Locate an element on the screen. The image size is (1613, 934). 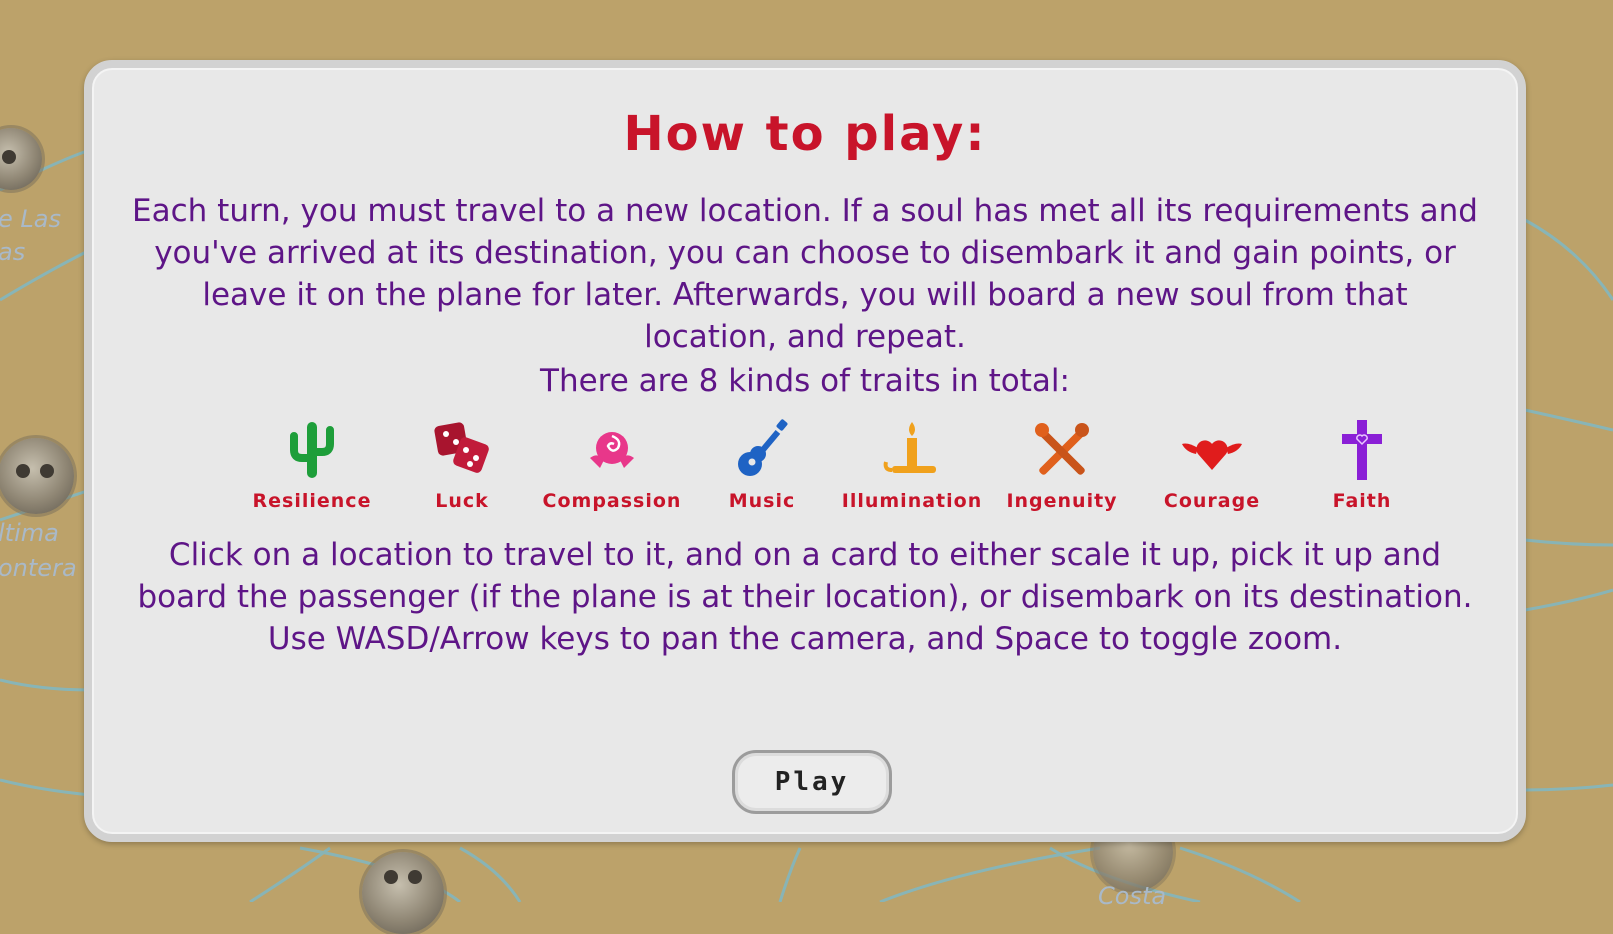
trait-label: Illumination is located at coordinates (912, 501).